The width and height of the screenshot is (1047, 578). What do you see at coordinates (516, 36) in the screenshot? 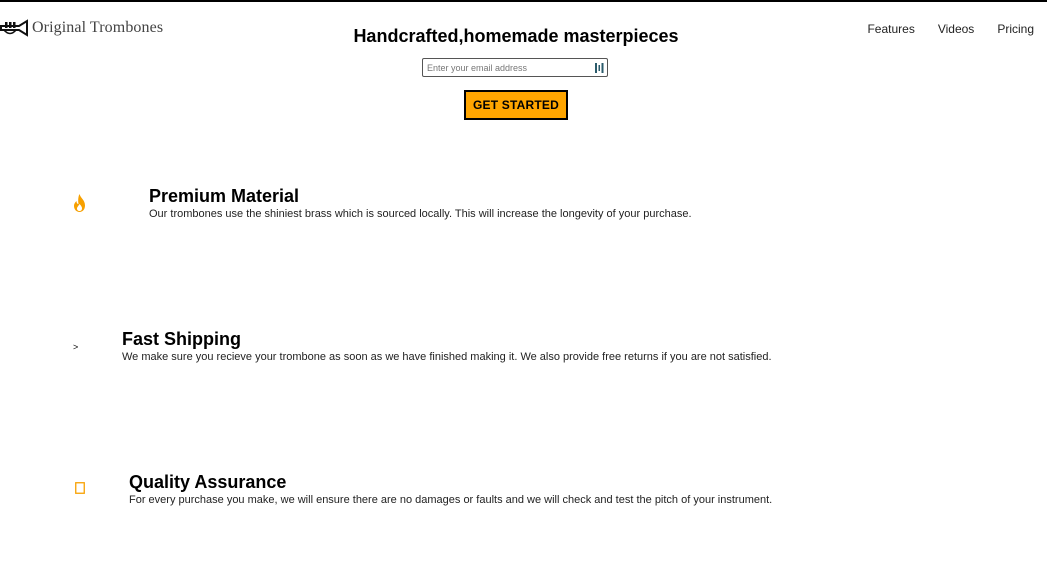
I see `hero-title: Handcrafted,homemade masterpieces` at bounding box center [516, 36].